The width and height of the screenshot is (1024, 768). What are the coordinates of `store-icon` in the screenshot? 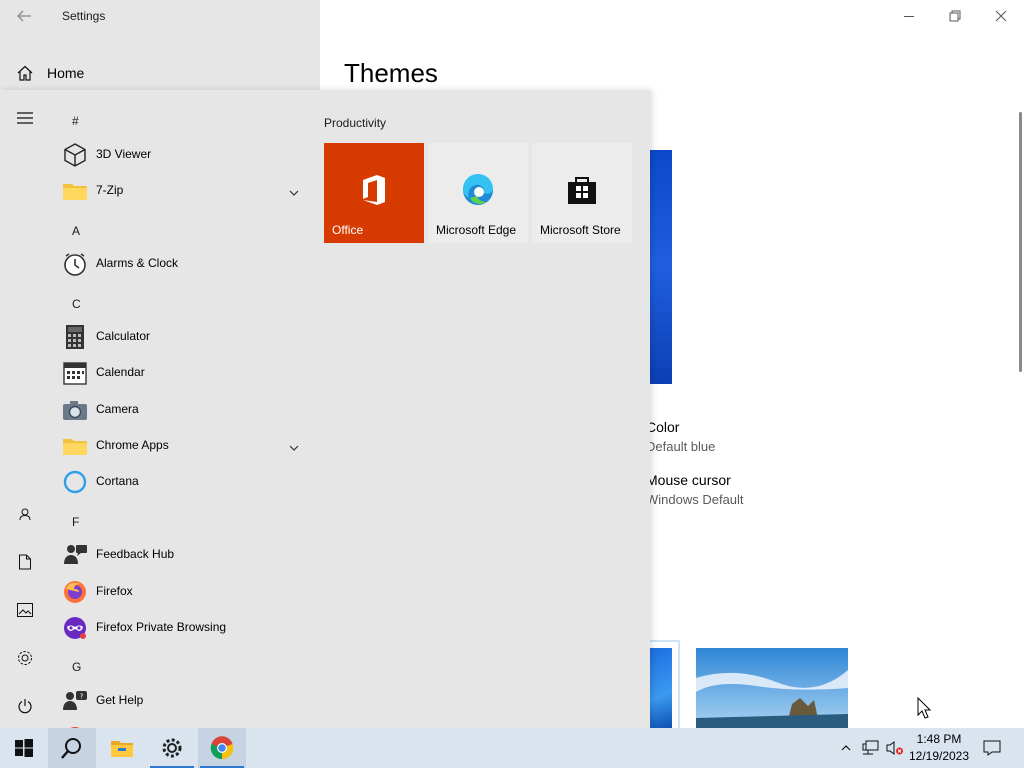 It's located at (582, 190).